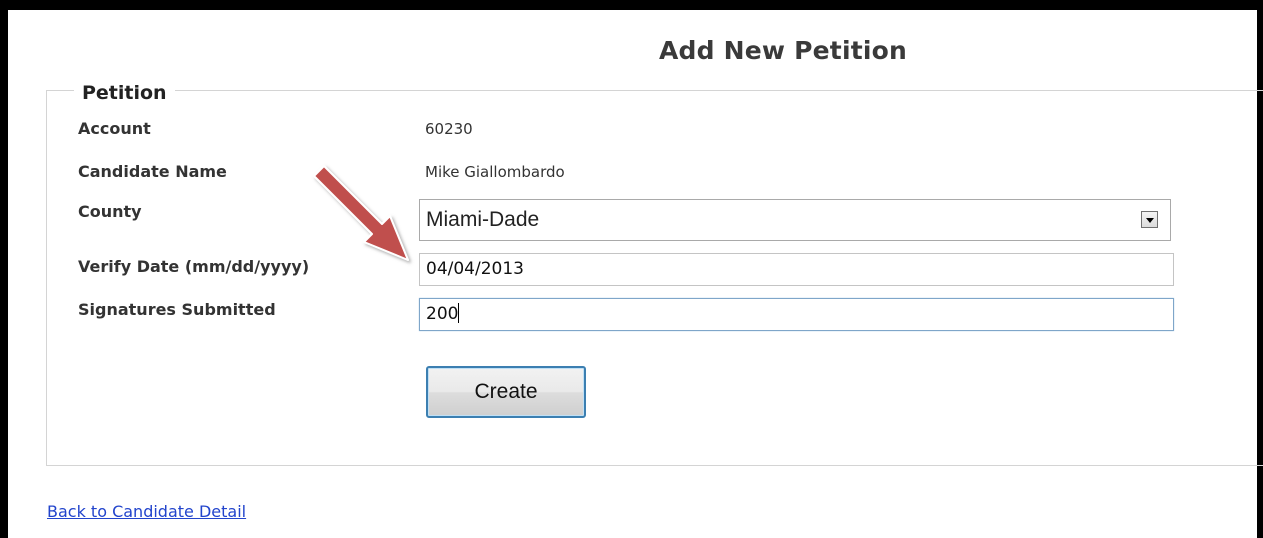 The image size is (1263, 538). I want to click on dropdown-arrow-button, so click(1149, 219).